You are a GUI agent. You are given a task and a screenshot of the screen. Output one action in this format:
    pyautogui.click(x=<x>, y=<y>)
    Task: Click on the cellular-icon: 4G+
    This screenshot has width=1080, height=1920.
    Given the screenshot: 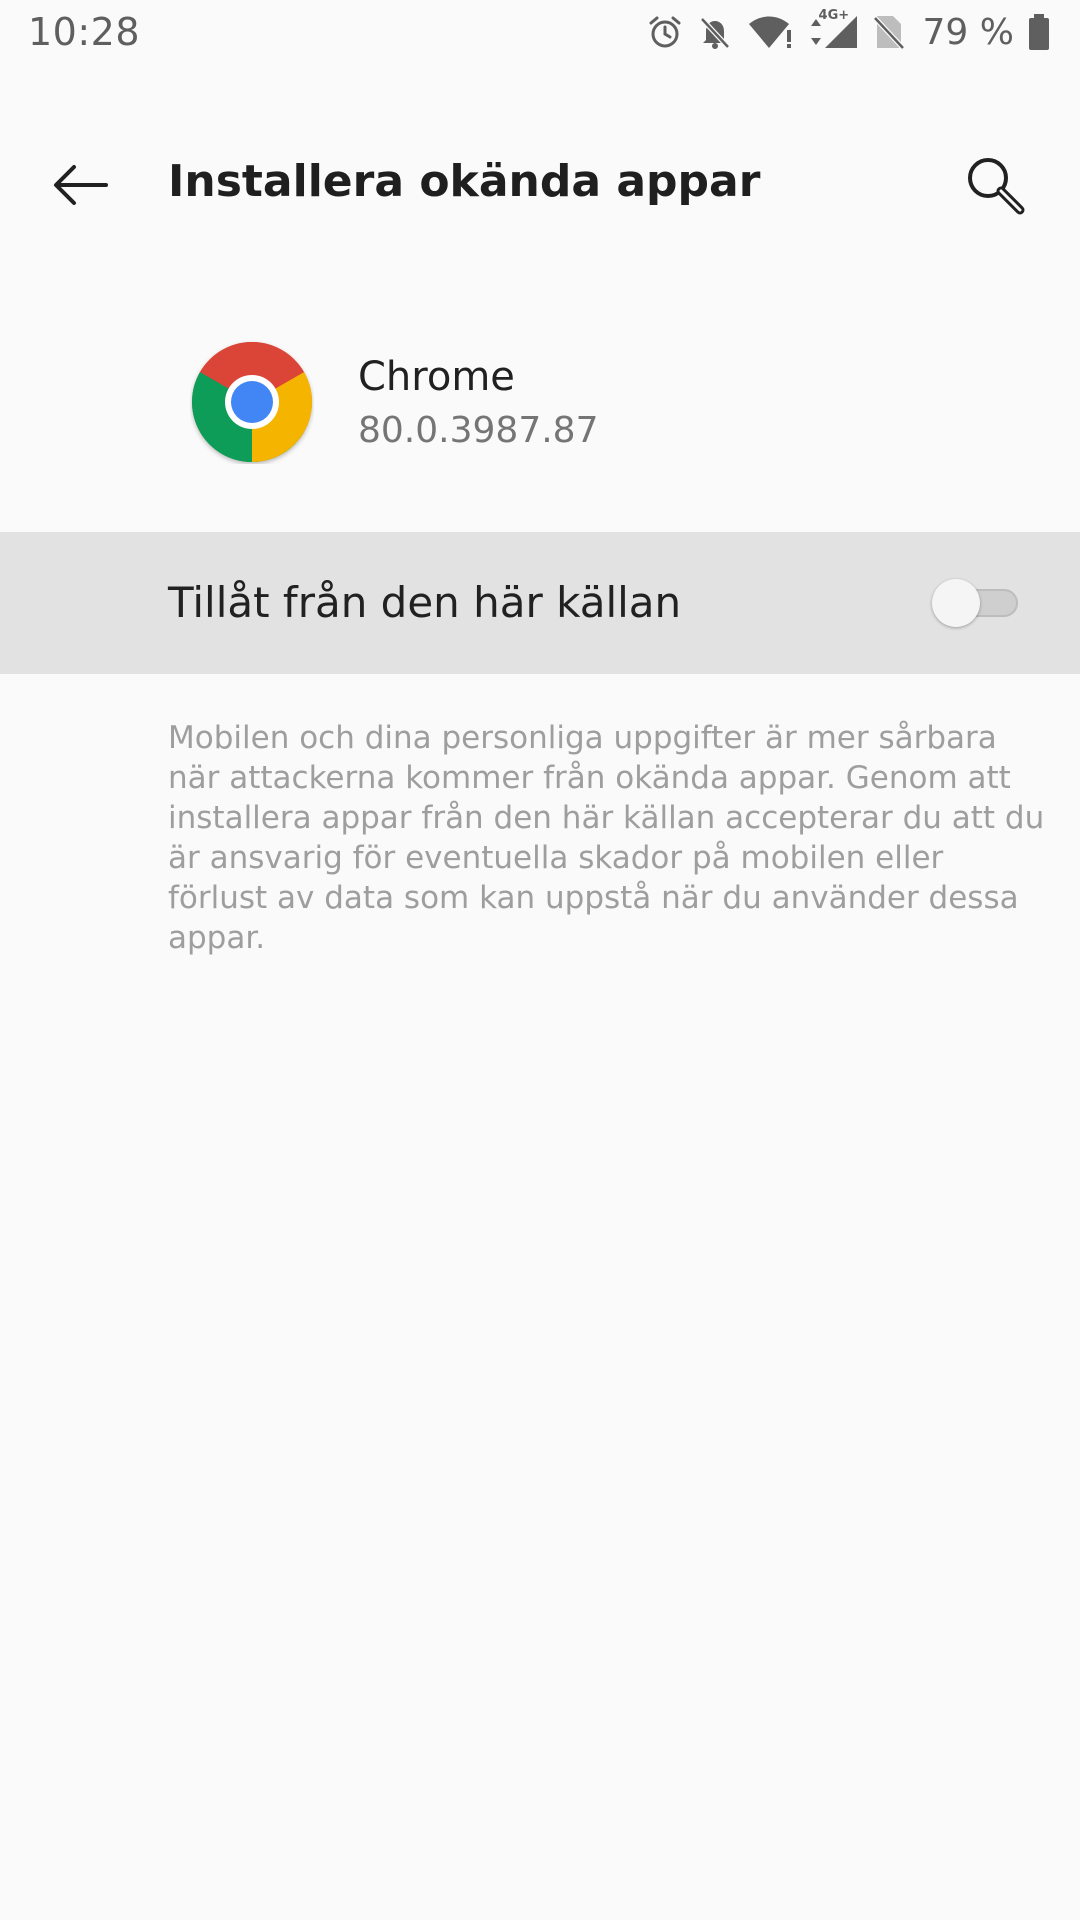 What is the action you would take?
    pyautogui.click(x=834, y=29)
    